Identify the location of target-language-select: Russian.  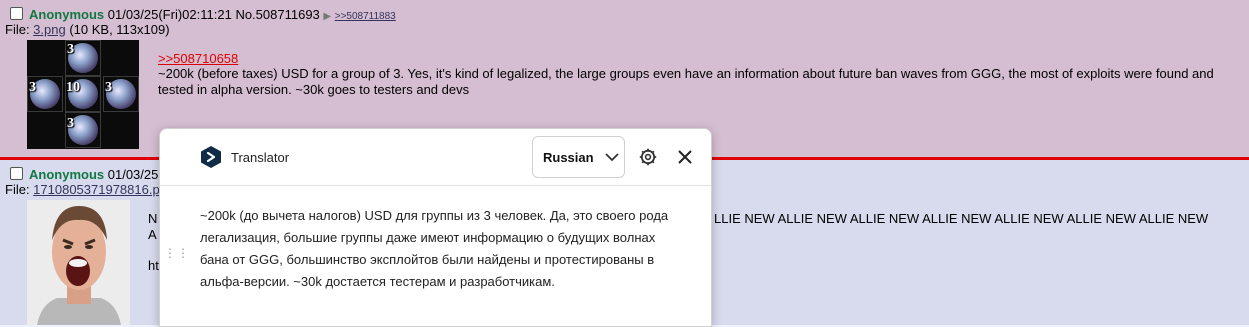
(578, 157).